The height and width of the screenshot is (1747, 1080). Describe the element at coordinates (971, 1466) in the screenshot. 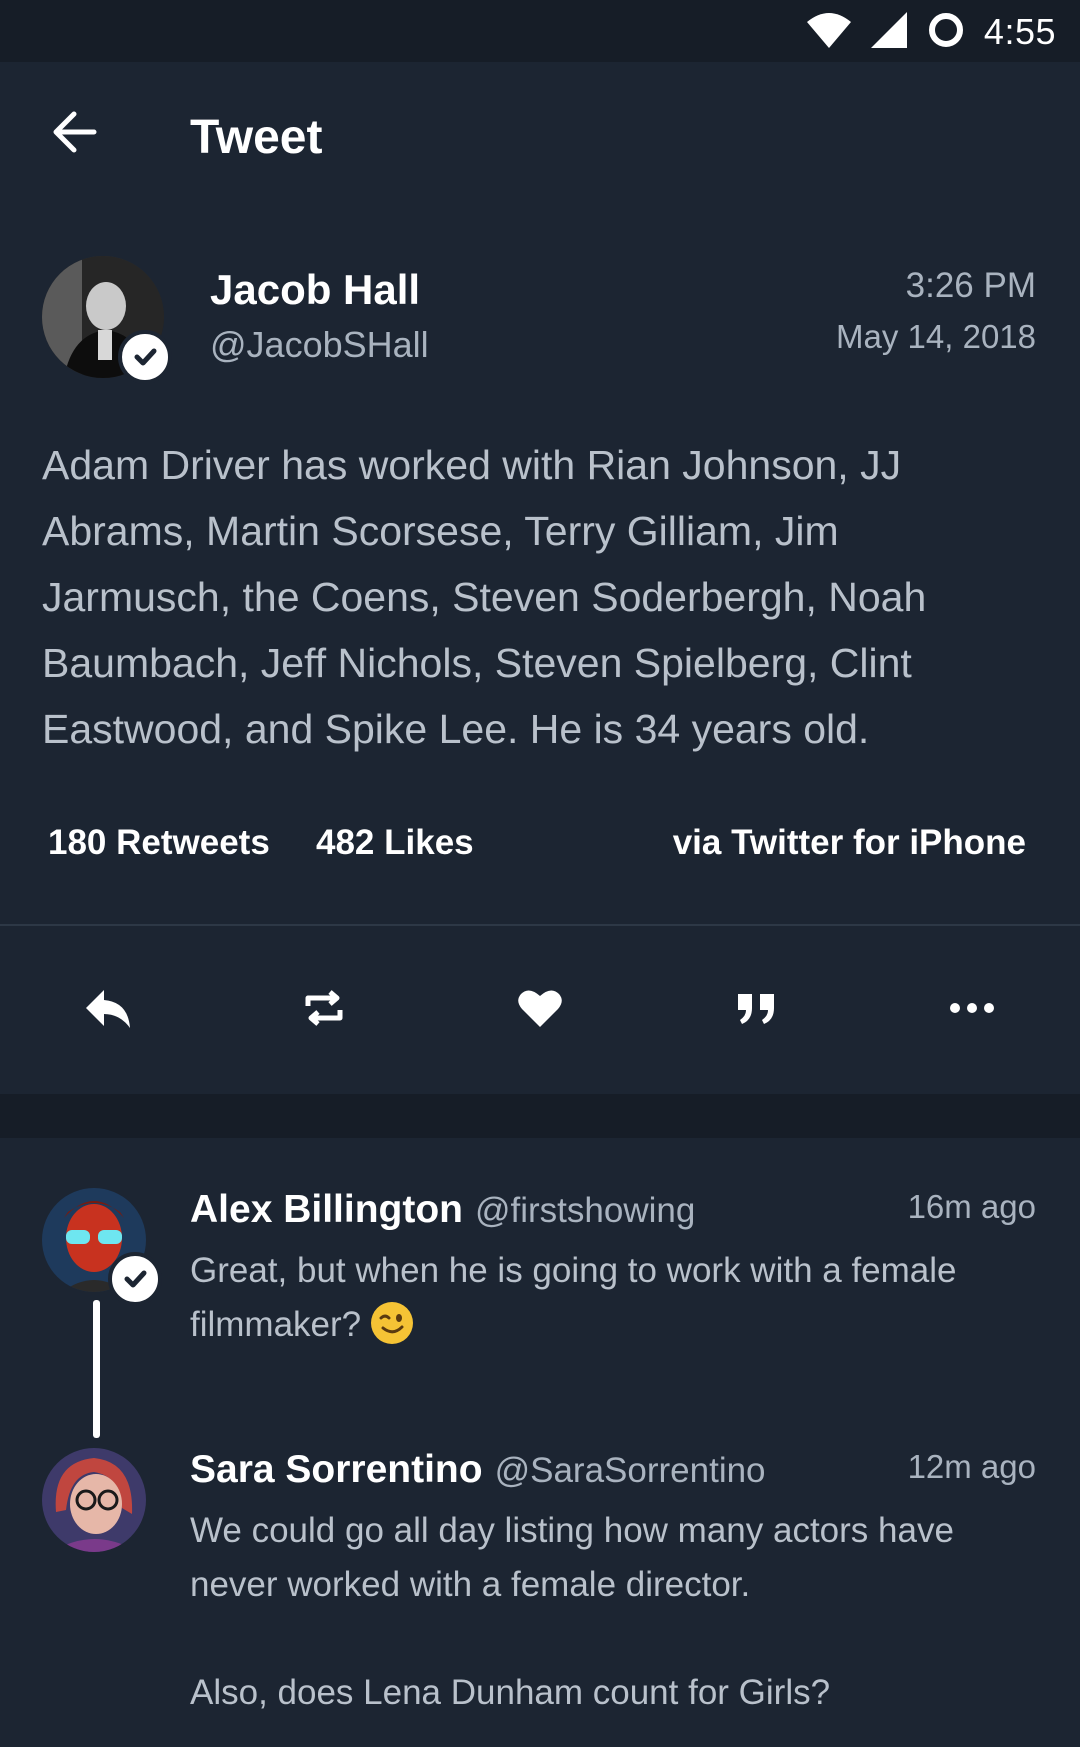

I see `reply-time: 12m ago` at that location.